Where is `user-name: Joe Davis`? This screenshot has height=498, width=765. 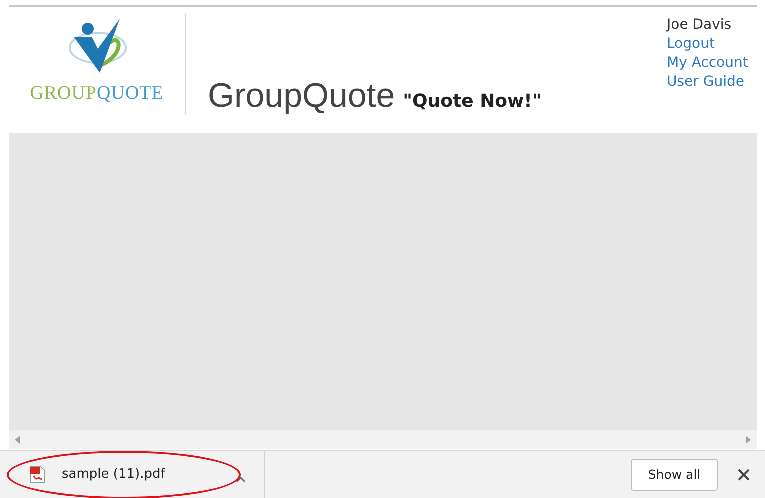 user-name: Joe Davis is located at coordinates (700, 25).